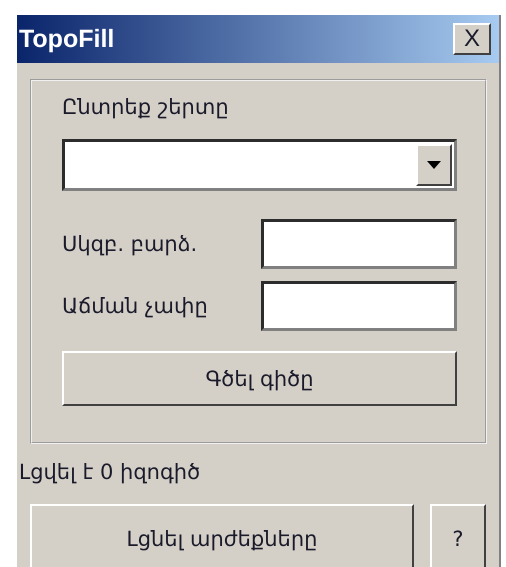 This screenshot has height=567, width=506. Describe the element at coordinates (458, 535) in the screenshot. I see `help-button: ?` at that location.